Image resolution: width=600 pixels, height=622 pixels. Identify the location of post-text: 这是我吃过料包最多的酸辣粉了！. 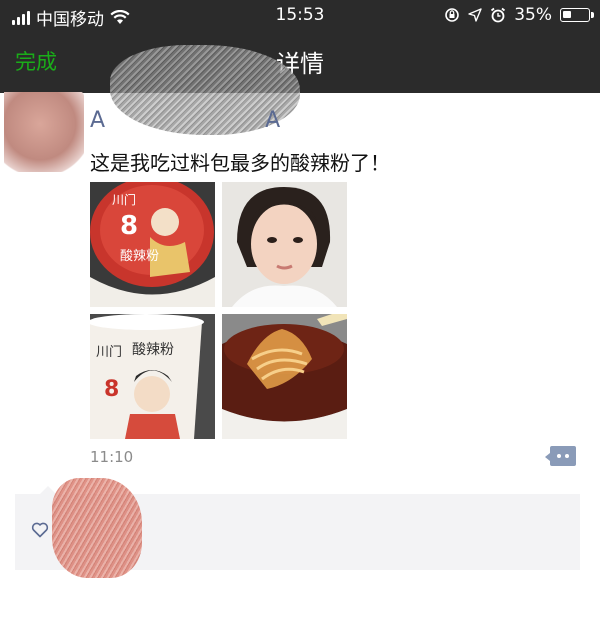
(240, 163).